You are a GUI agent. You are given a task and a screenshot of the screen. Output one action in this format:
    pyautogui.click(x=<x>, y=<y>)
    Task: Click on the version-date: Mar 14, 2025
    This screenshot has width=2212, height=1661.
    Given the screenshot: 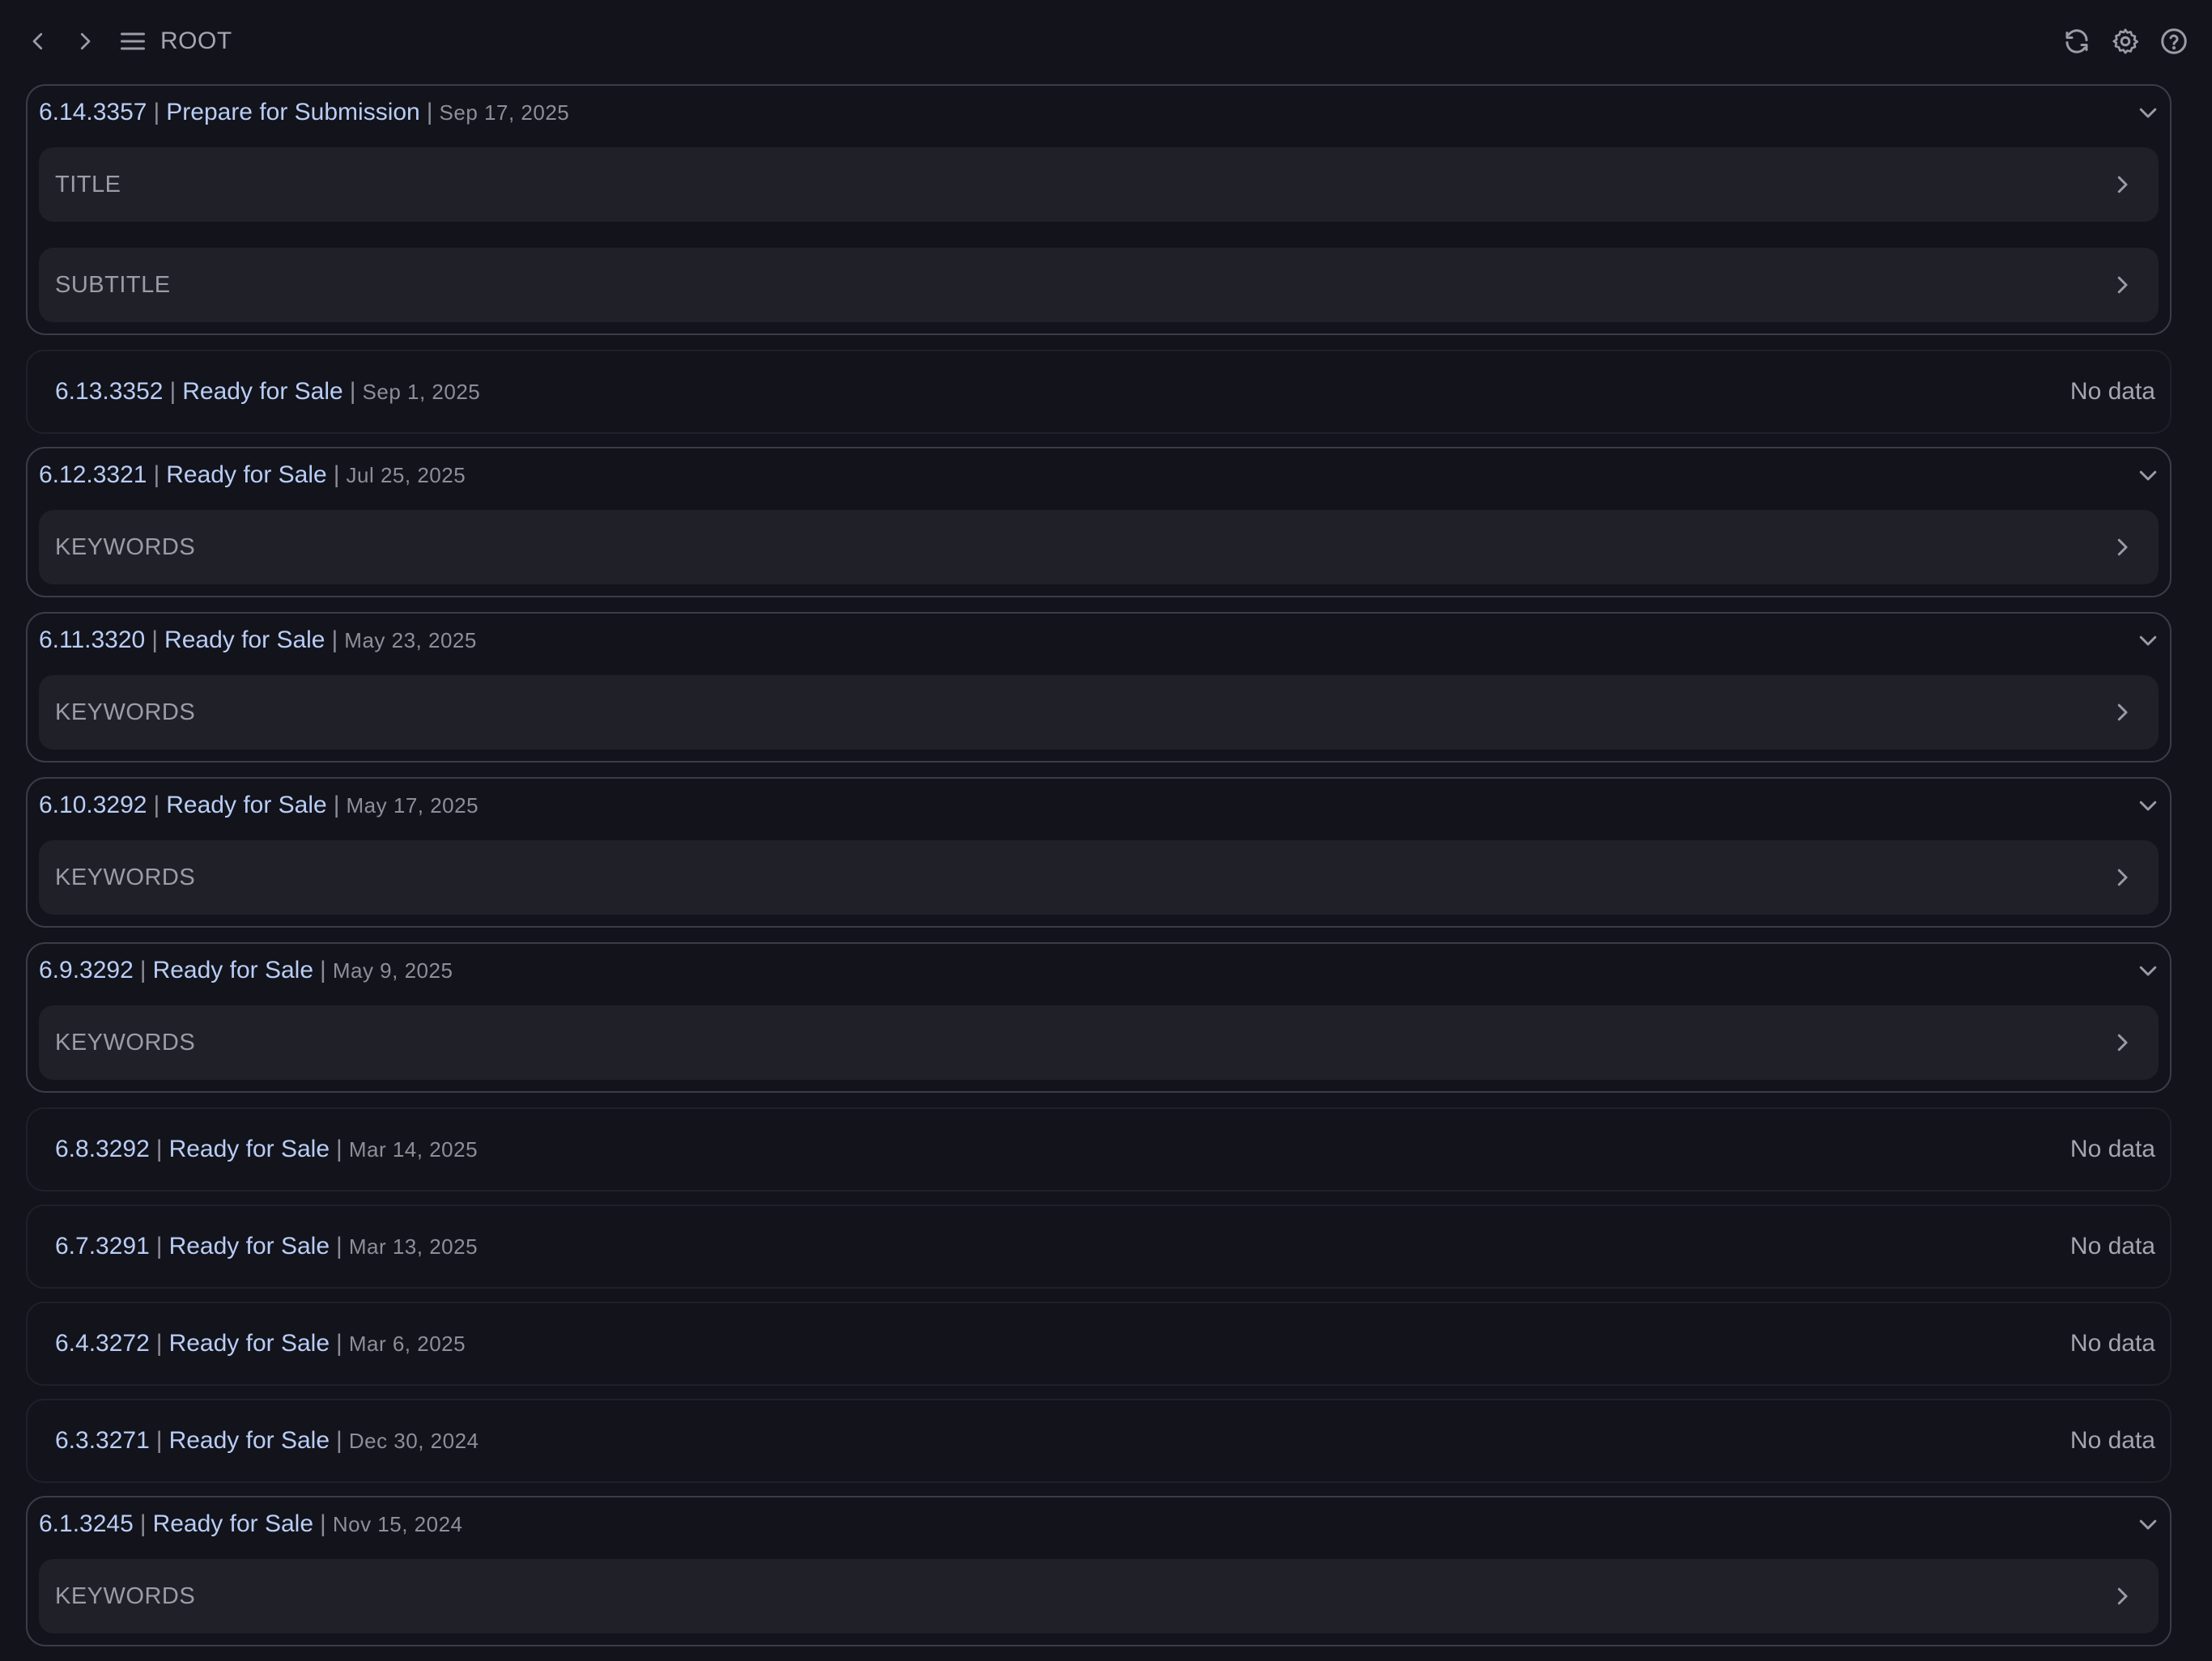 What is the action you would take?
    pyautogui.click(x=414, y=1149)
    